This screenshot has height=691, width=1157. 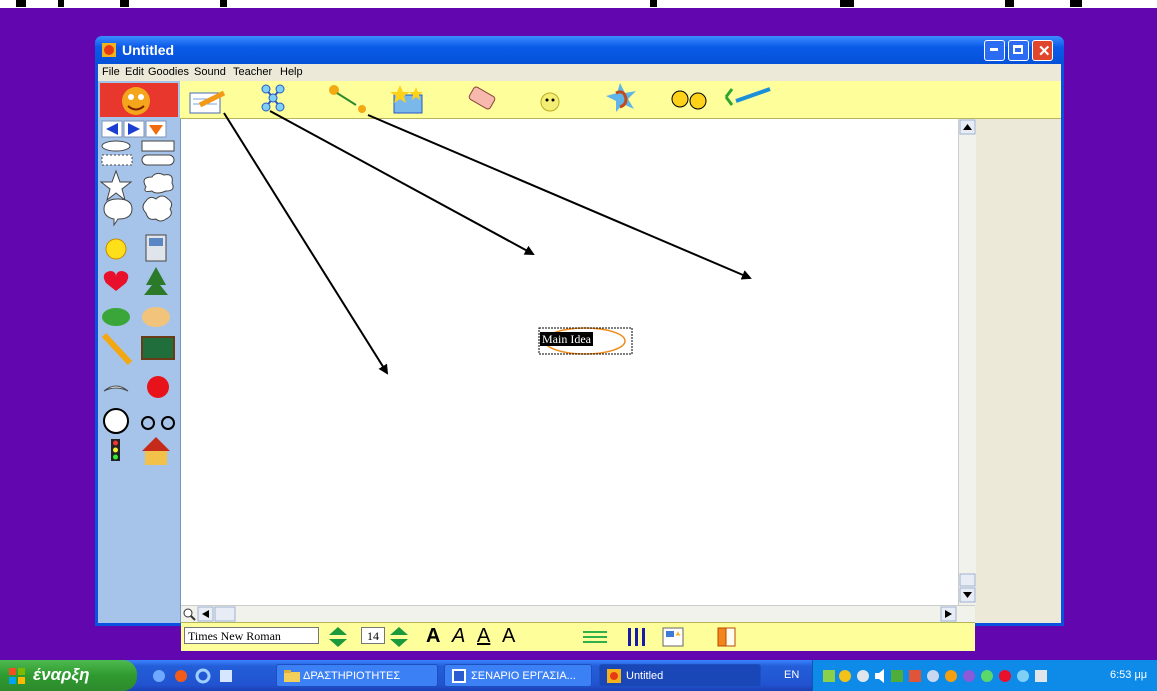 What do you see at coordinates (17, 676) in the screenshot?
I see `windows-logo-icon` at bounding box center [17, 676].